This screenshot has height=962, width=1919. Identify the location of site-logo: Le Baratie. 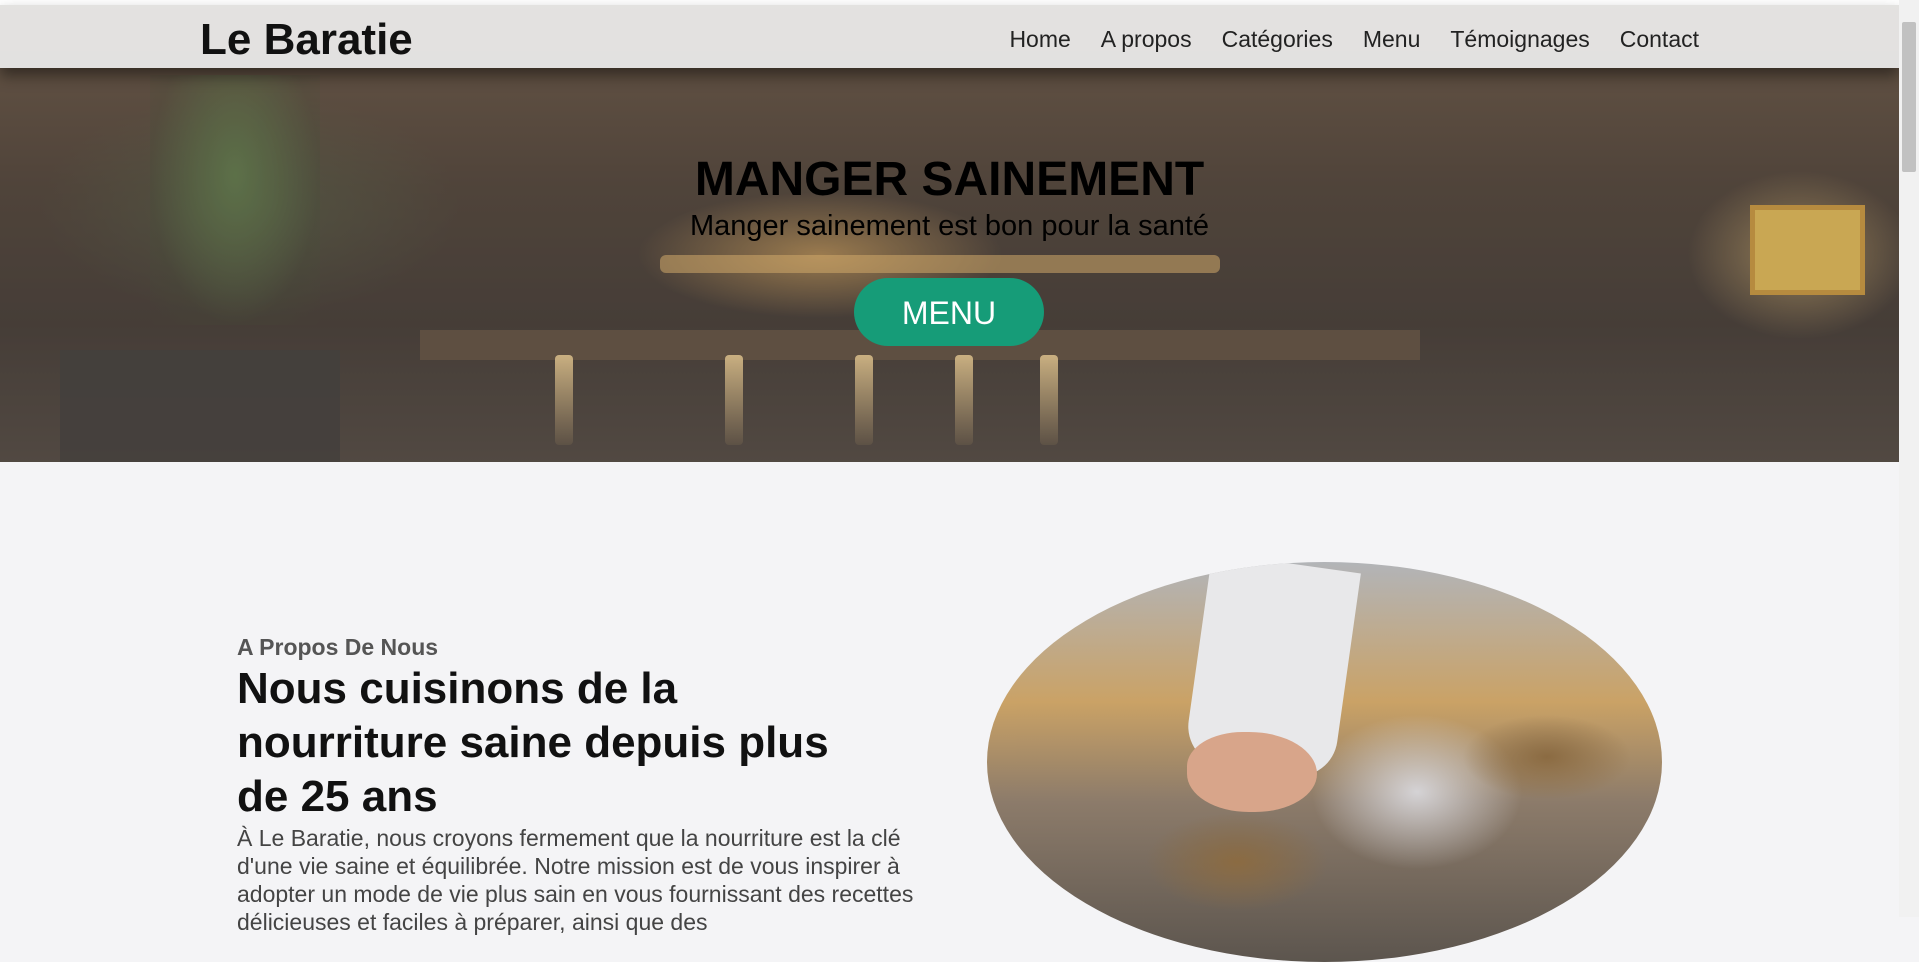
(306, 40).